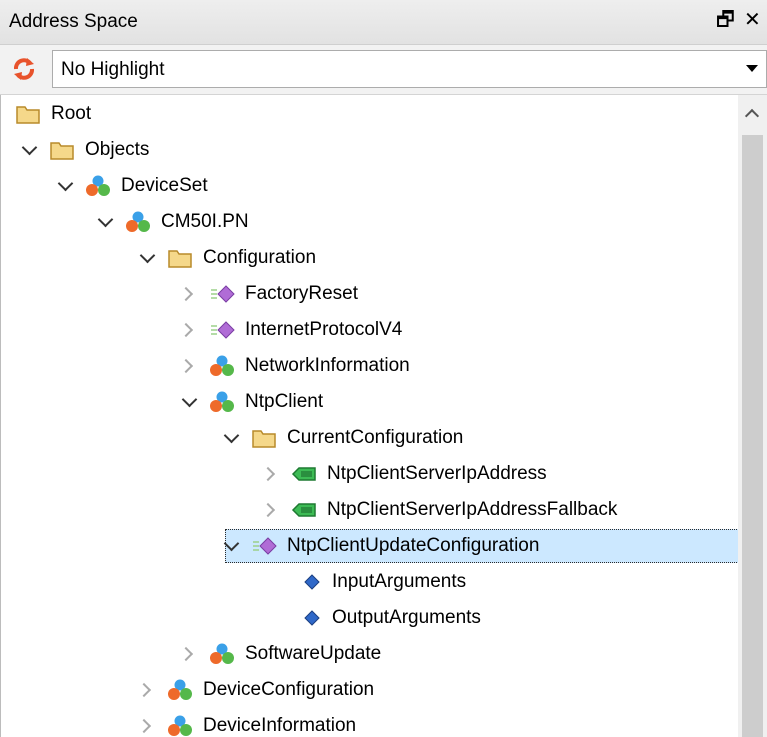 Image resolution: width=767 pixels, height=737 pixels. I want to click on tree-node-label: NtpClientServerIpAddressFallback, so click(472, 509).